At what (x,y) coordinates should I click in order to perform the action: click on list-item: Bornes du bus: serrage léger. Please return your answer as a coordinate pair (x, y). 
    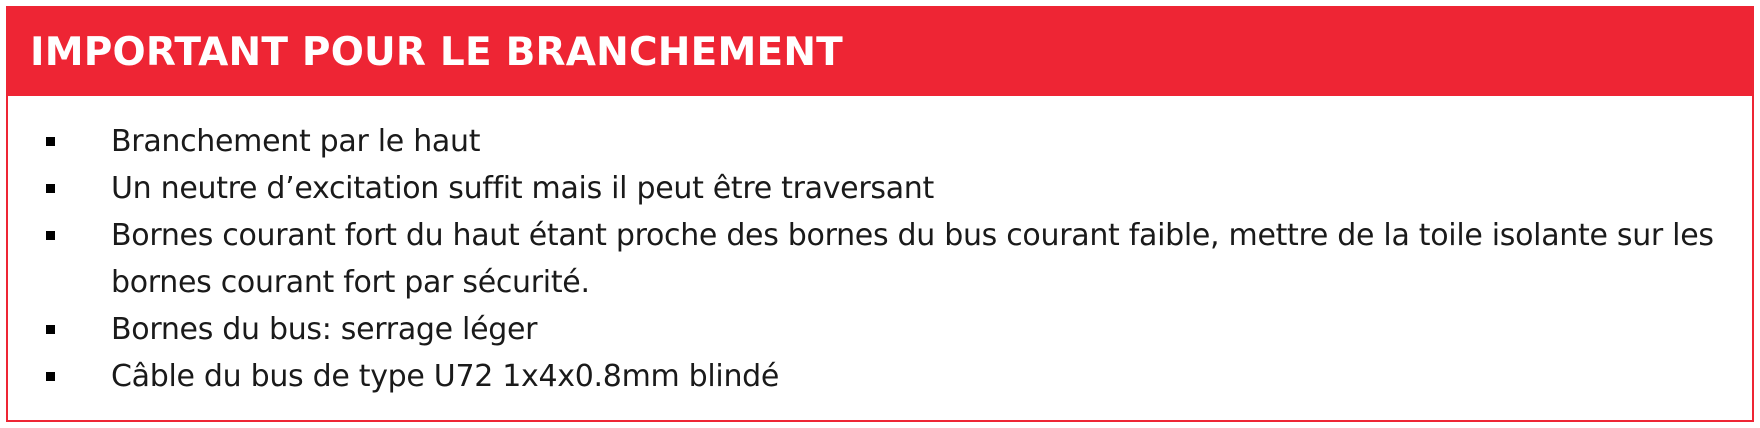
    Looking at the image, I should click on (890, 329).